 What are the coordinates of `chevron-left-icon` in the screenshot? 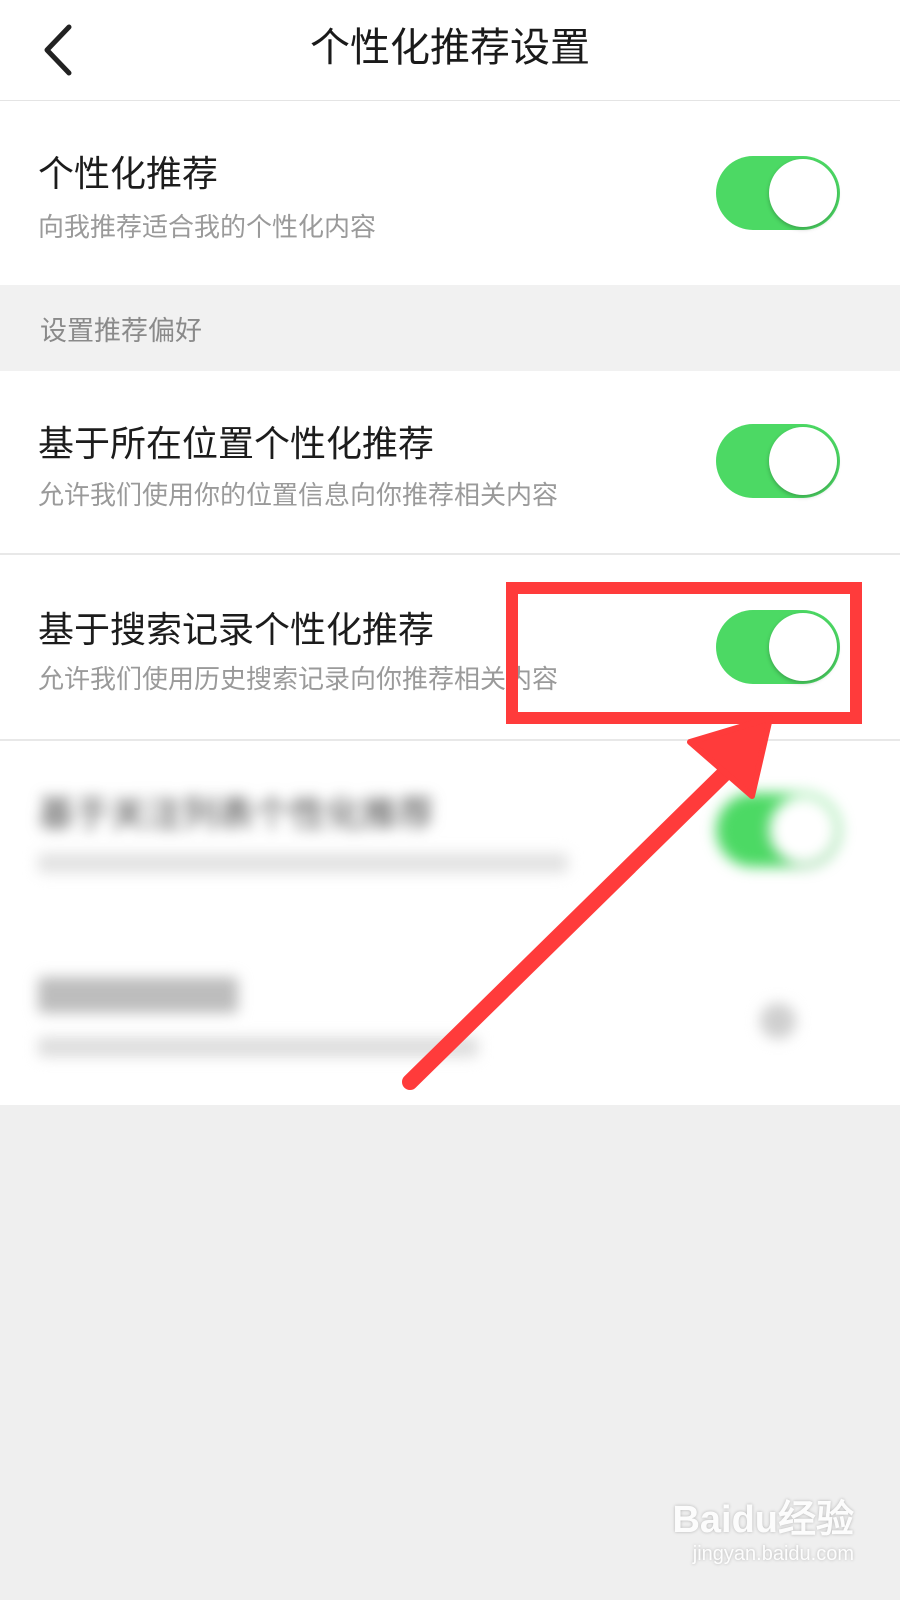 It's located at (58, 50).